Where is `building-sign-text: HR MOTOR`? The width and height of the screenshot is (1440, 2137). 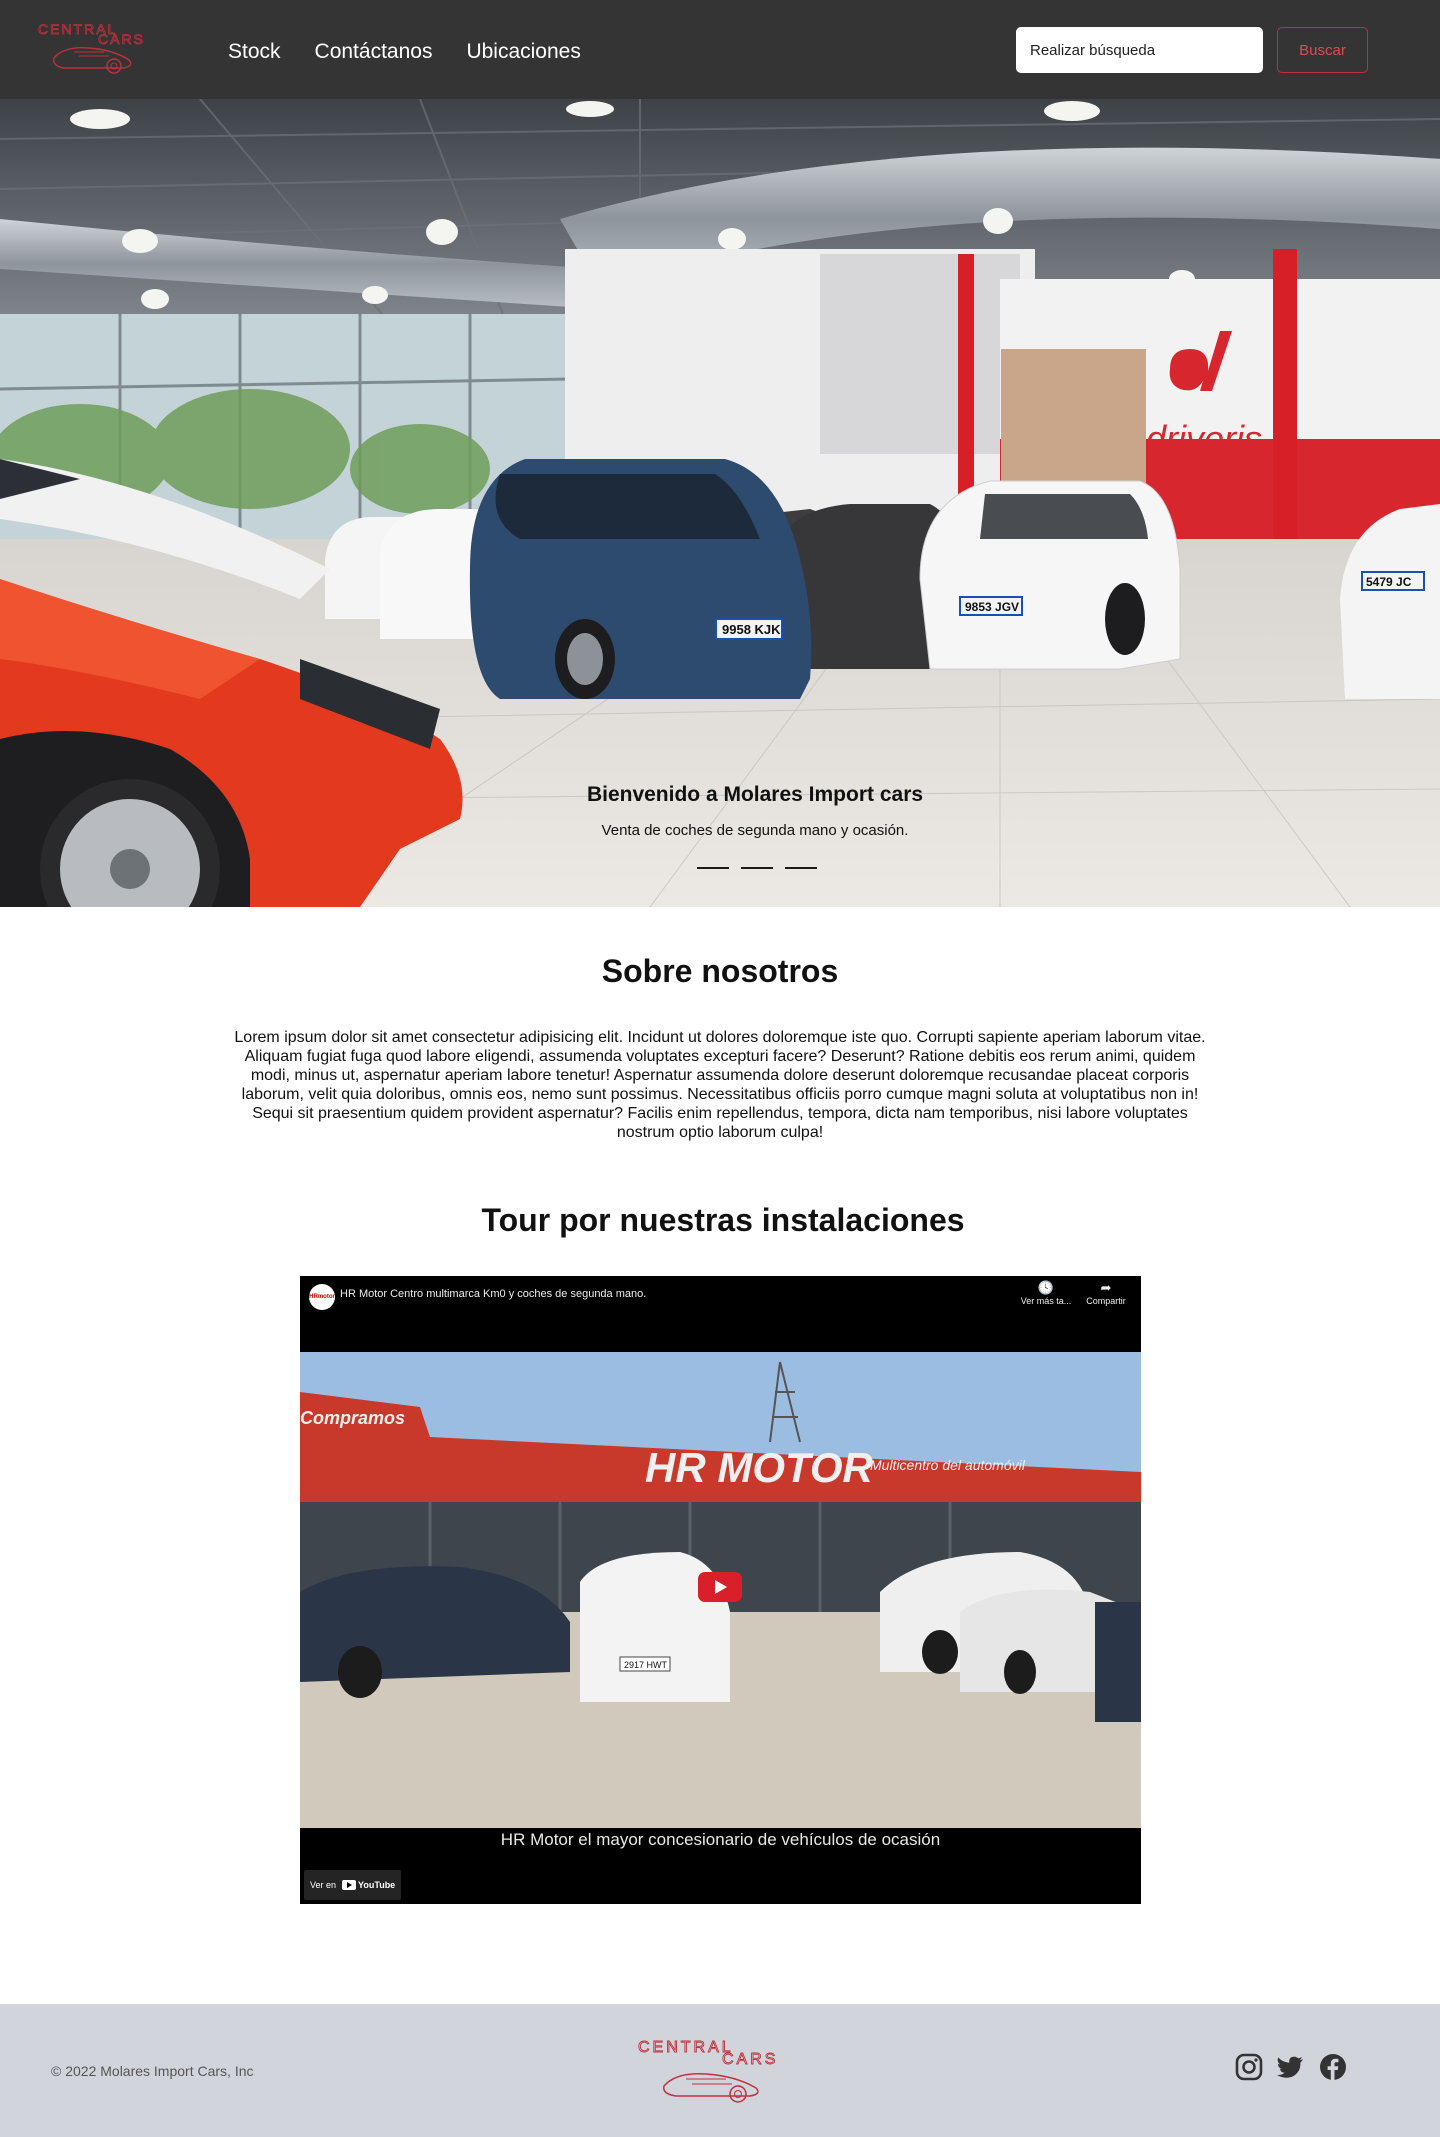 building-sign-text: HR MOTOR is located at coordinates (759, 1467).